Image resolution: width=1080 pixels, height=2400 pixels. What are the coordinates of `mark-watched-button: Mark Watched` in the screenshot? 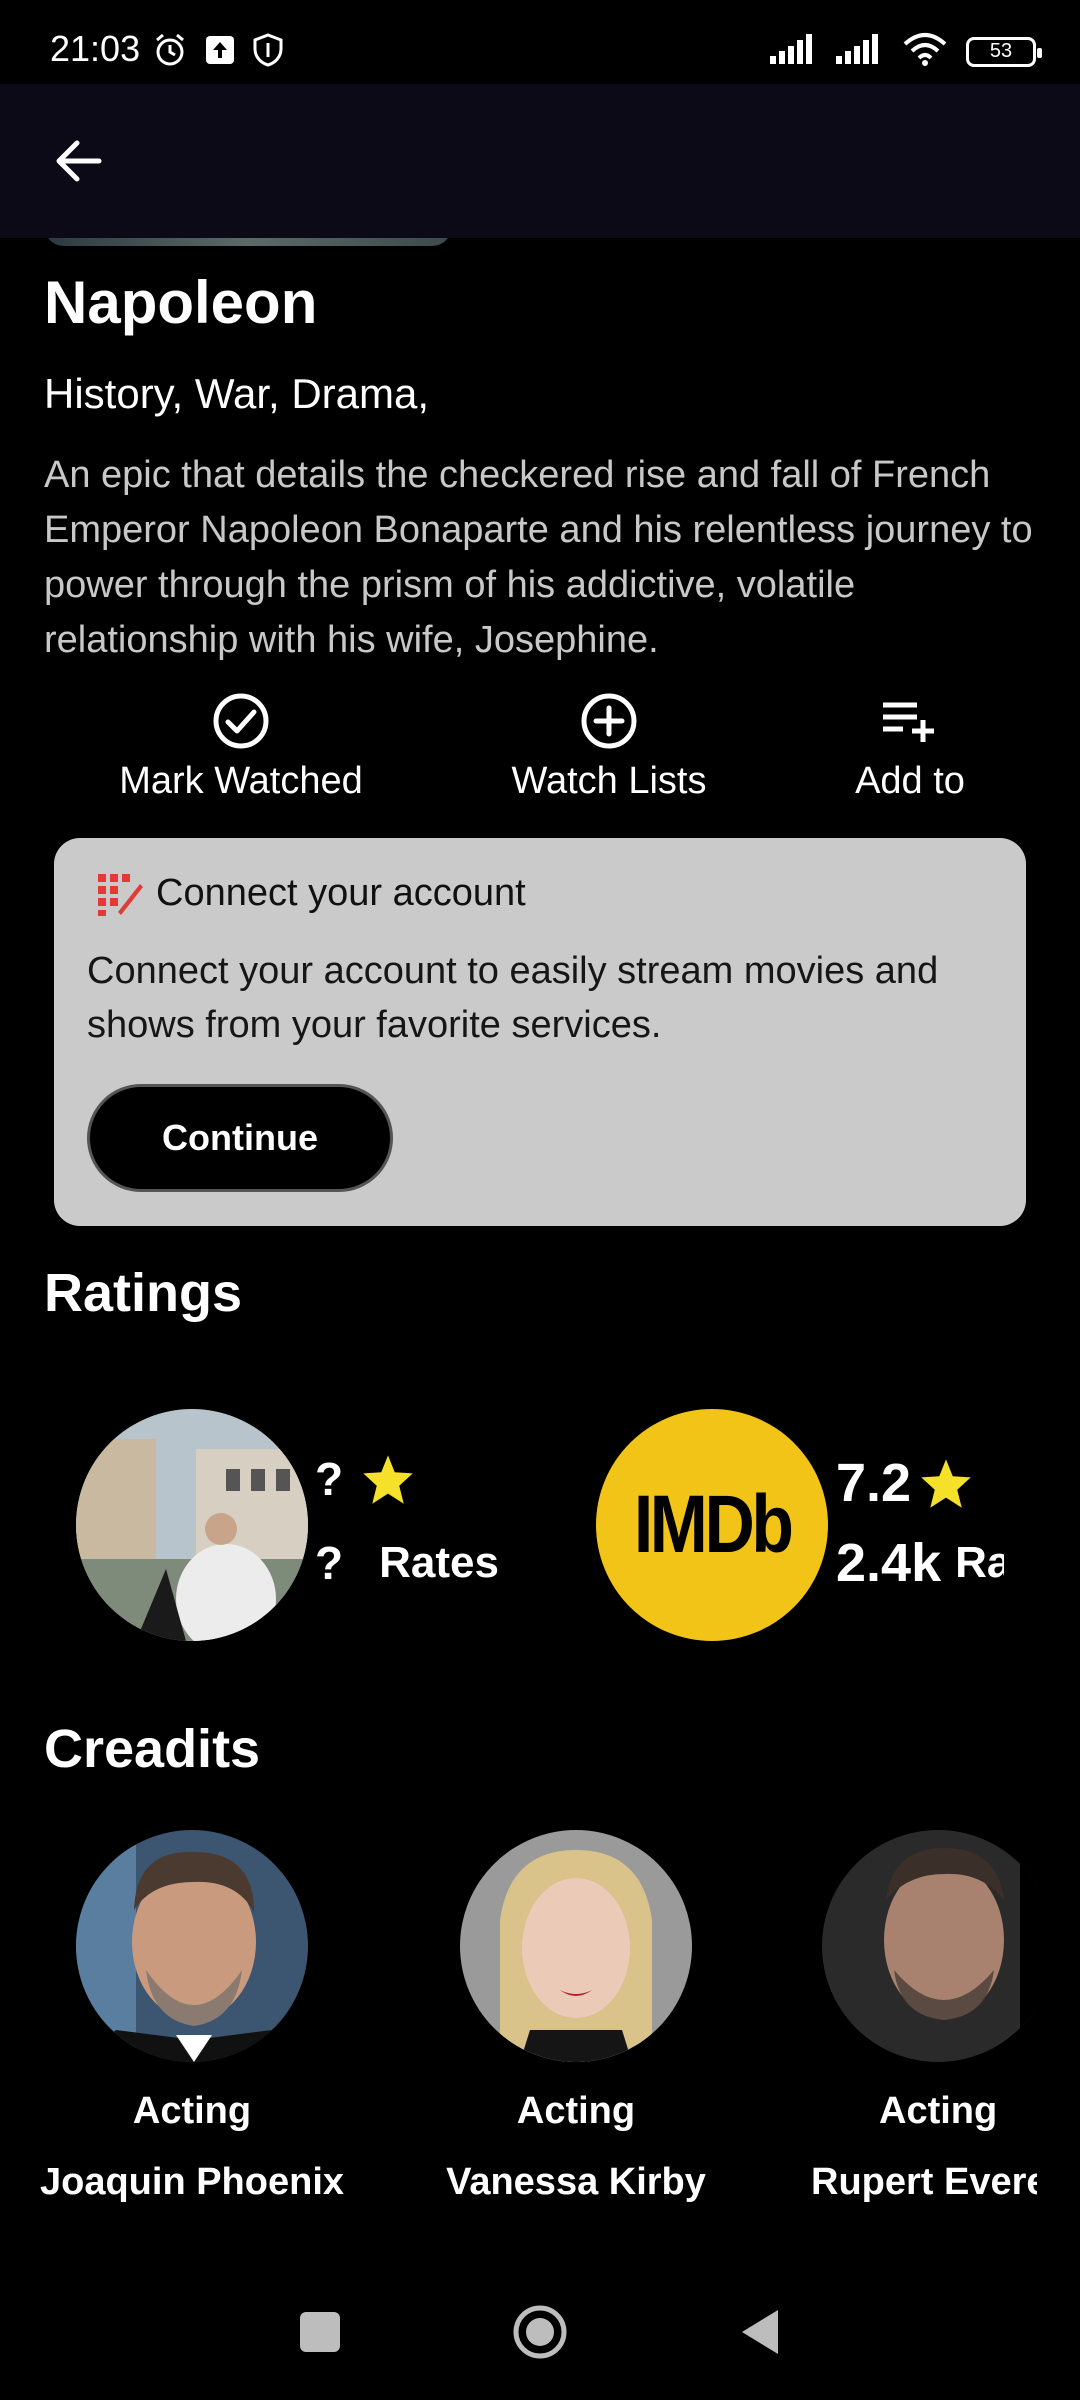 It's located at (241, 746).